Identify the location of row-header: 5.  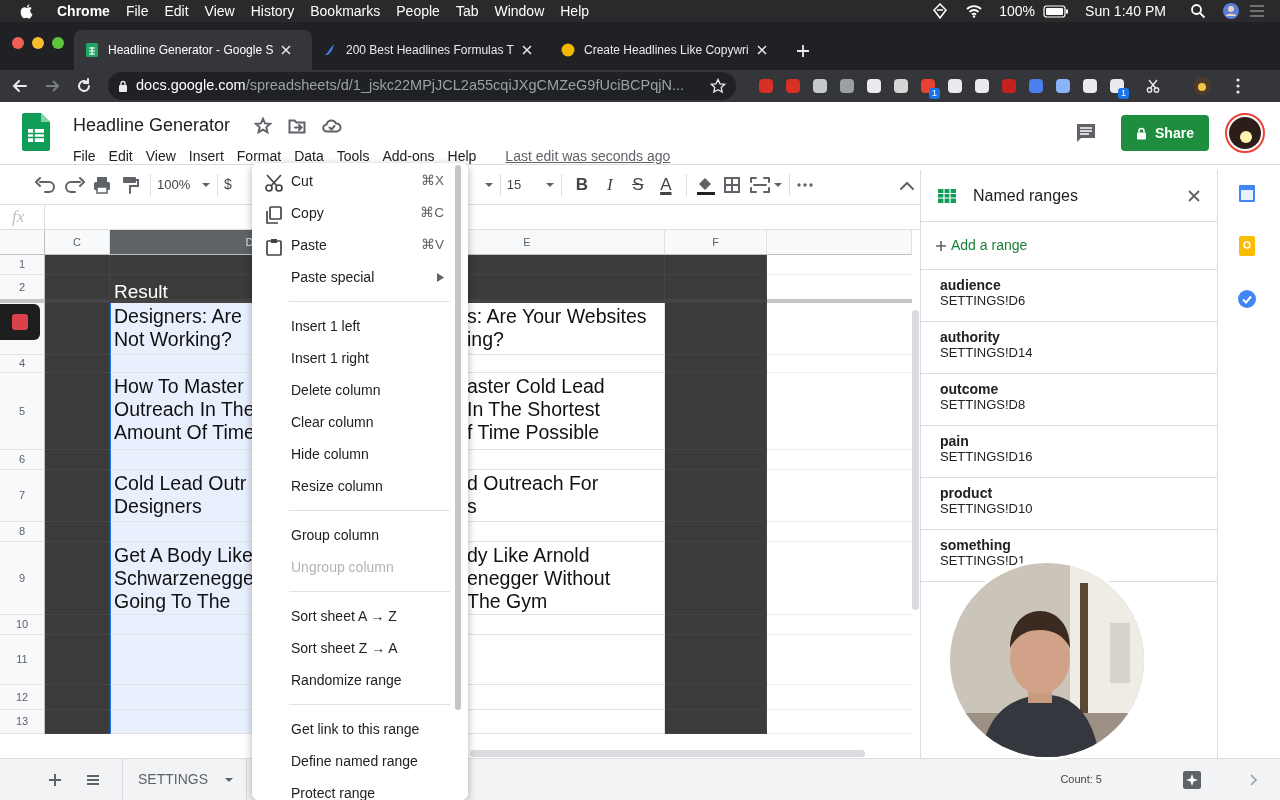
(22, 411).